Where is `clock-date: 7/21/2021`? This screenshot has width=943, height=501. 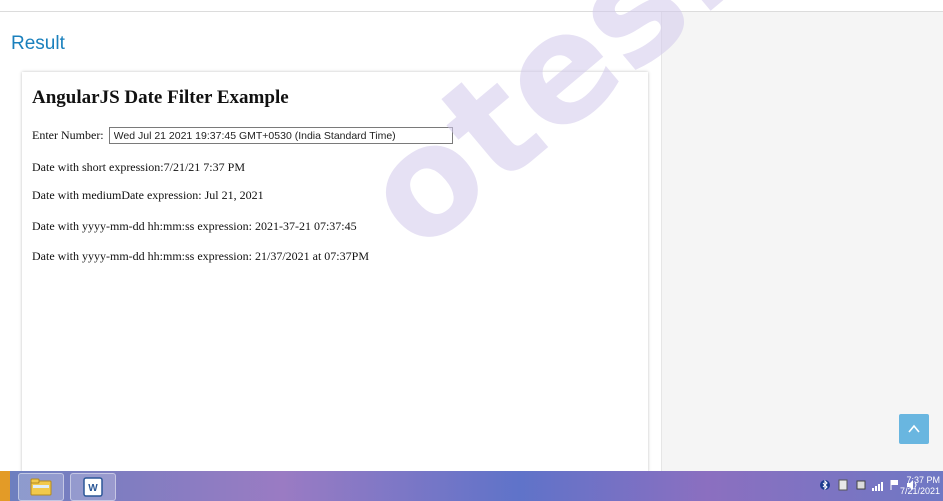 clock-date: 7/21/2021 is located at coordinates (919, 491).